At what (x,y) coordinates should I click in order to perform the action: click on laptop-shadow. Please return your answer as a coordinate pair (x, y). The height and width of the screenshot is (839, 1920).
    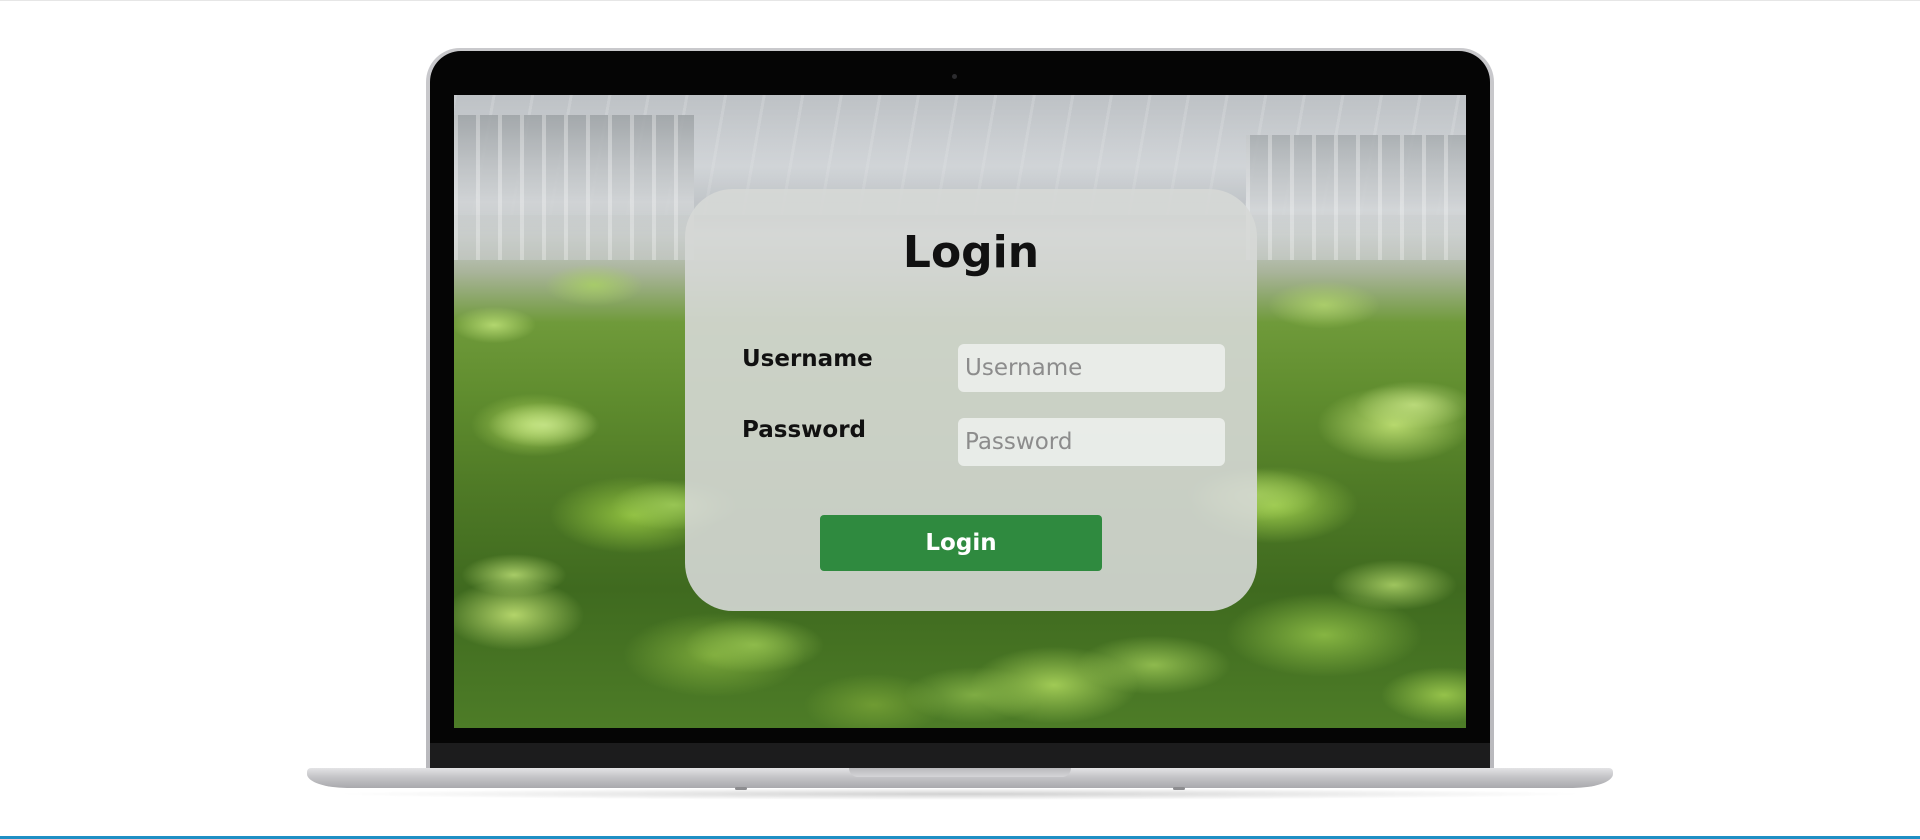
    Looking at the image, I should click on (960, 794).